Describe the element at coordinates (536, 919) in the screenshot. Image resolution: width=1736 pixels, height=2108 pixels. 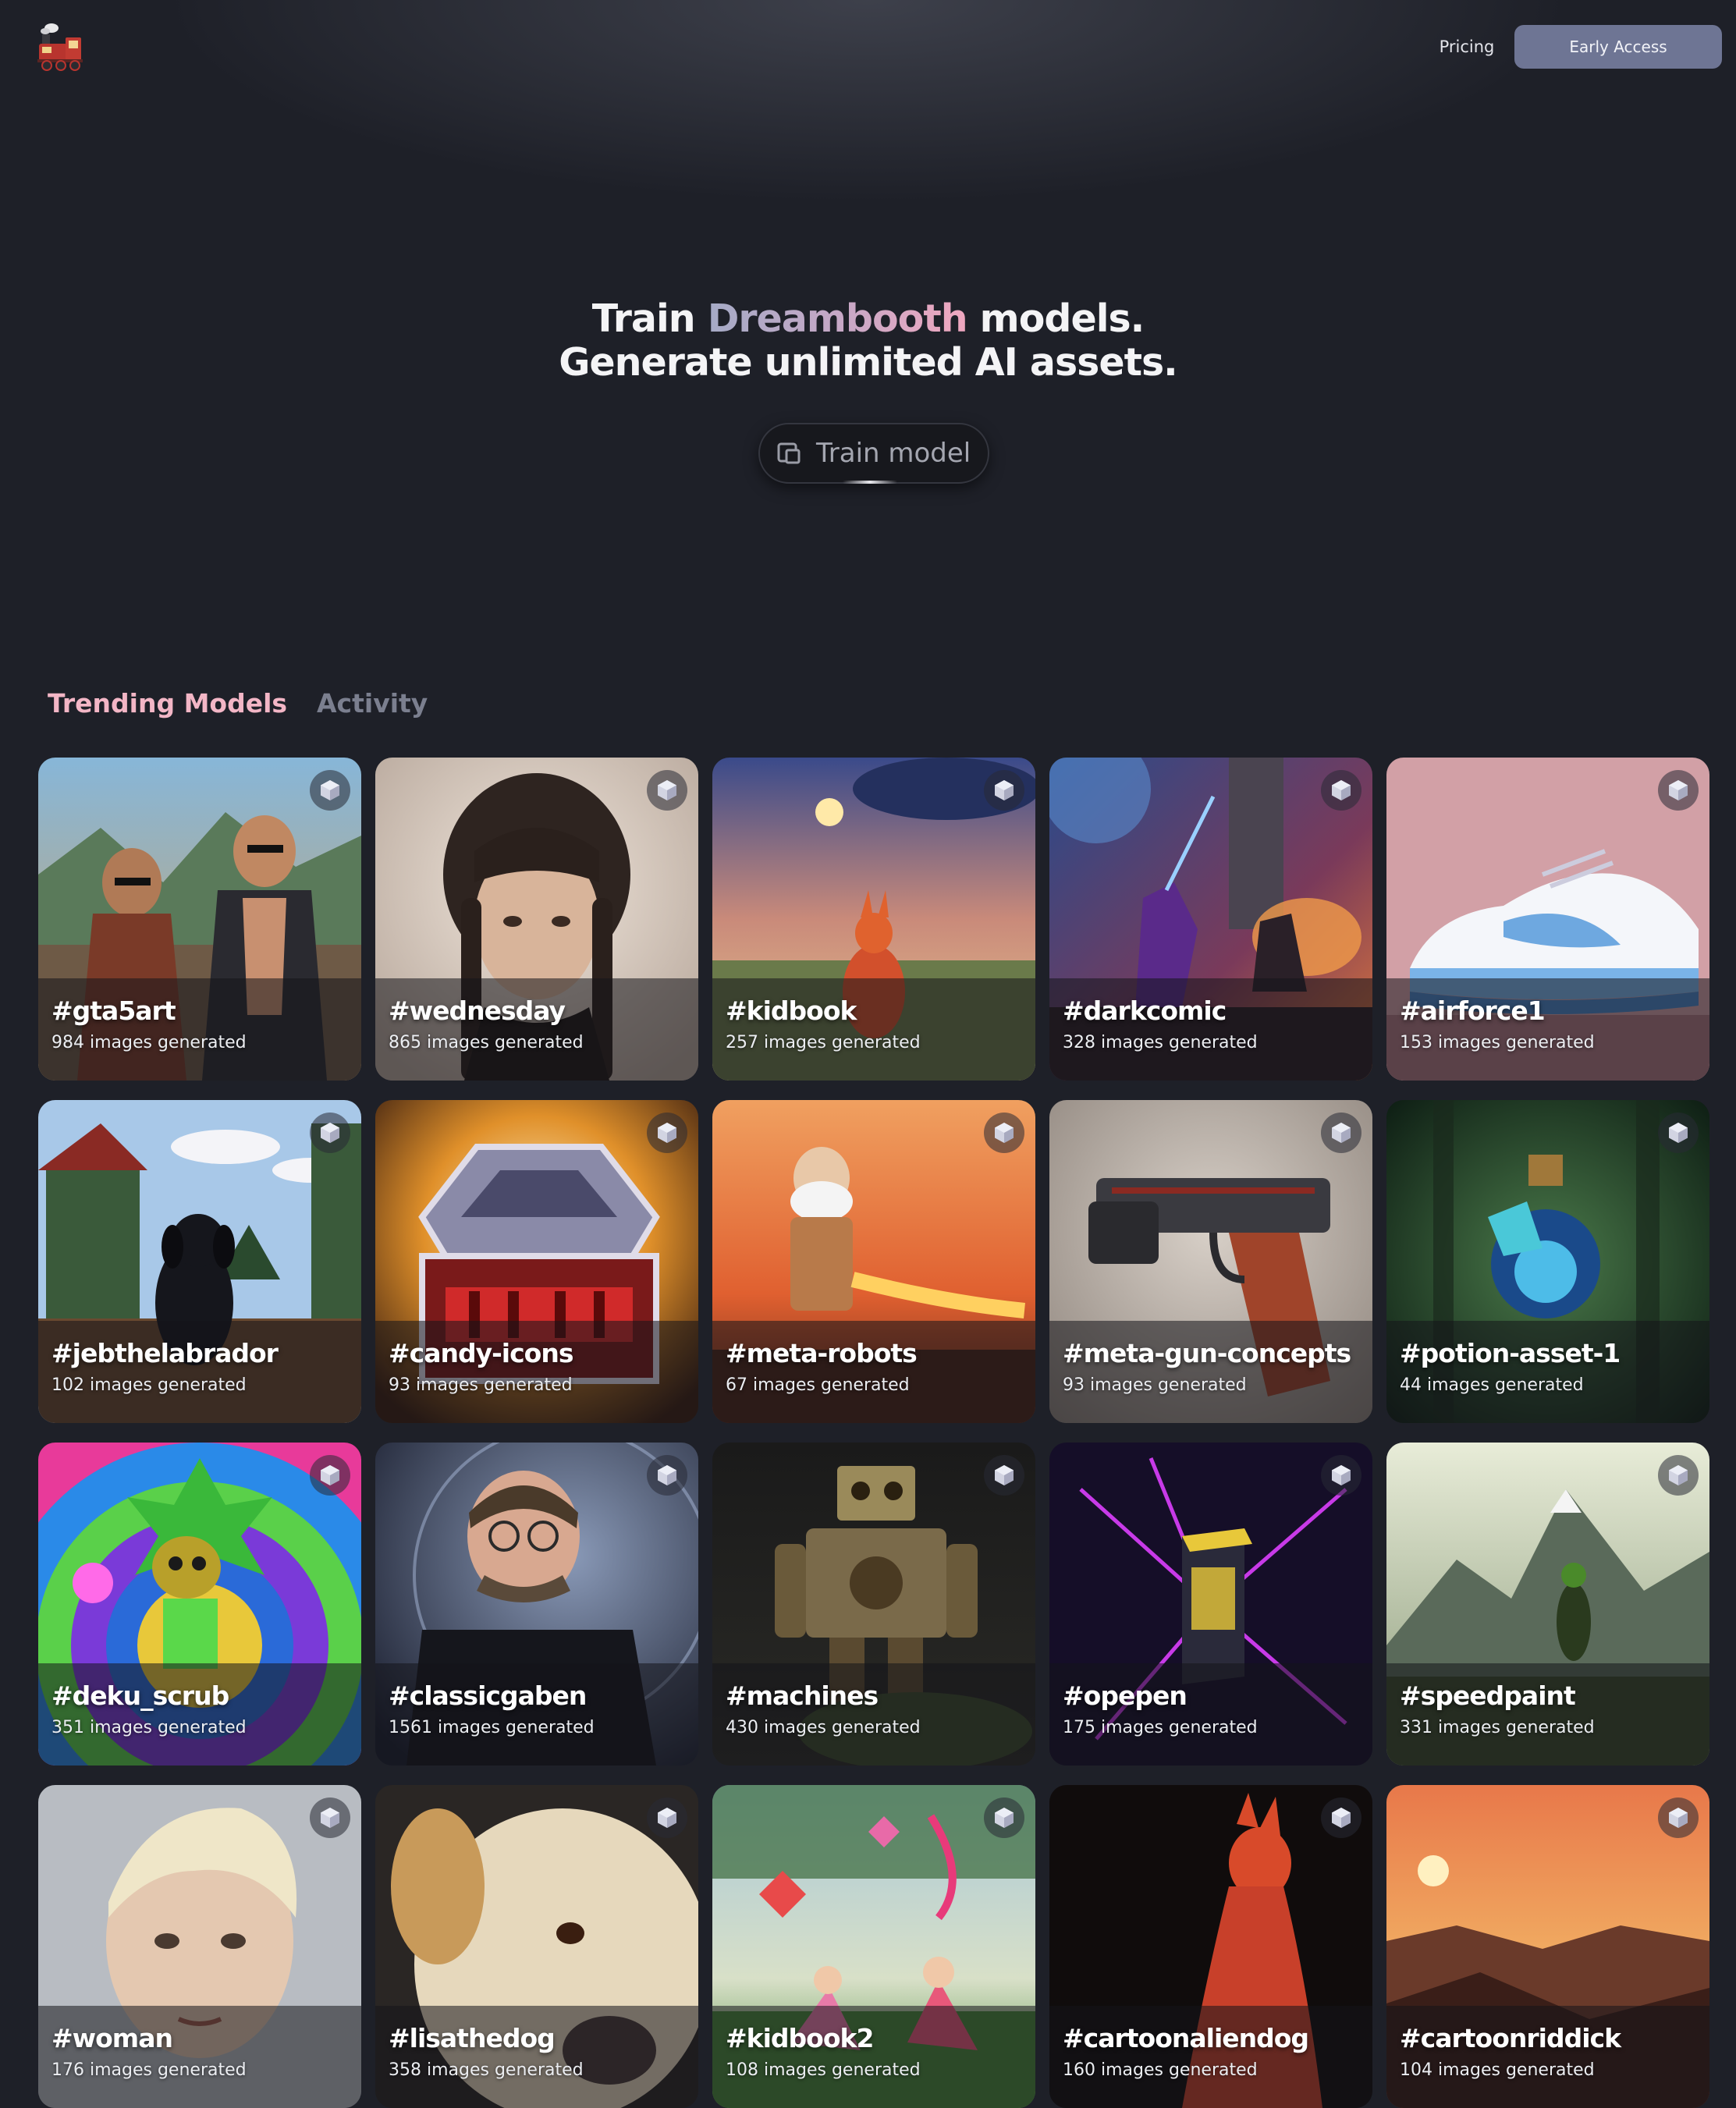
I see `model-card: #wednesday 865 images generated` at that location.